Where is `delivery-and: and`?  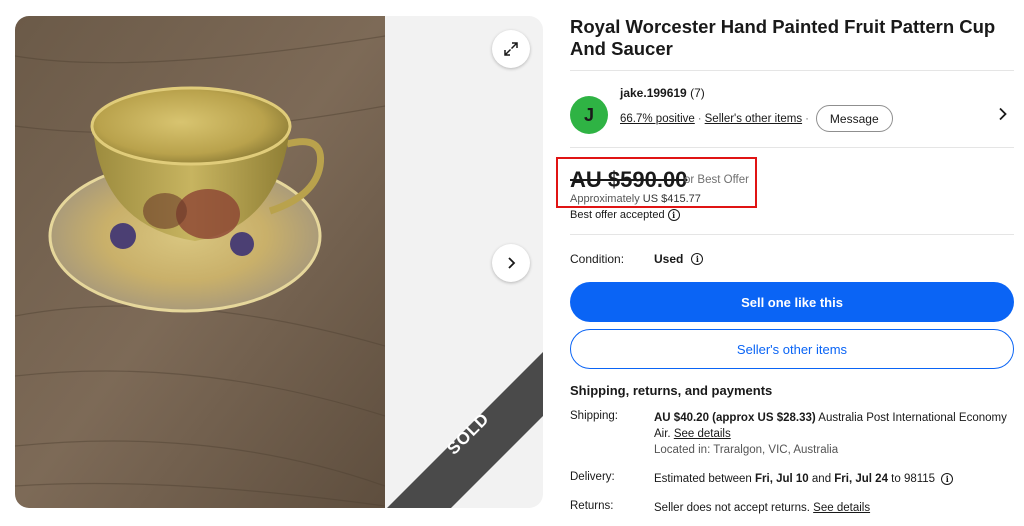 delivery-and: and is located at coordinates (821, 479).